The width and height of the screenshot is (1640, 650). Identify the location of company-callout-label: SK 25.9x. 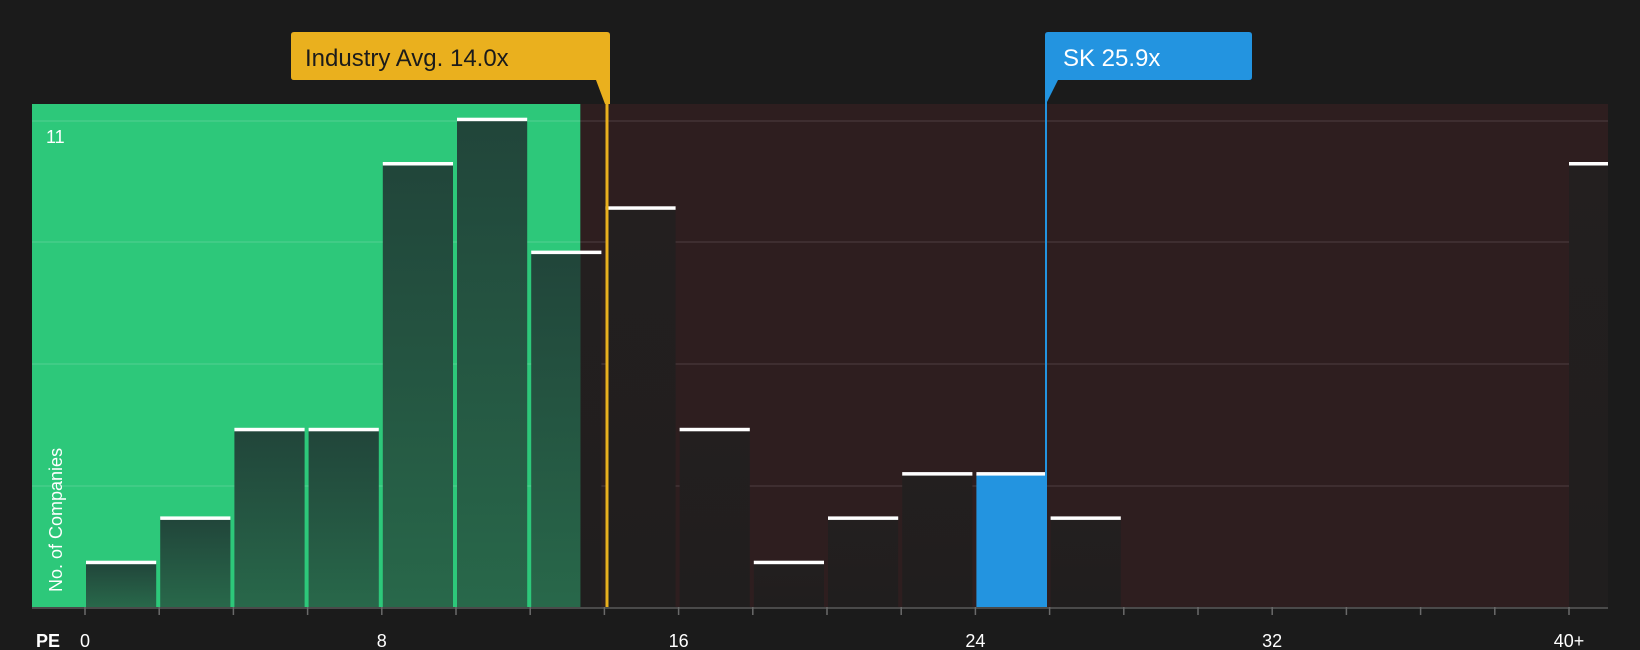
(1111, 58).